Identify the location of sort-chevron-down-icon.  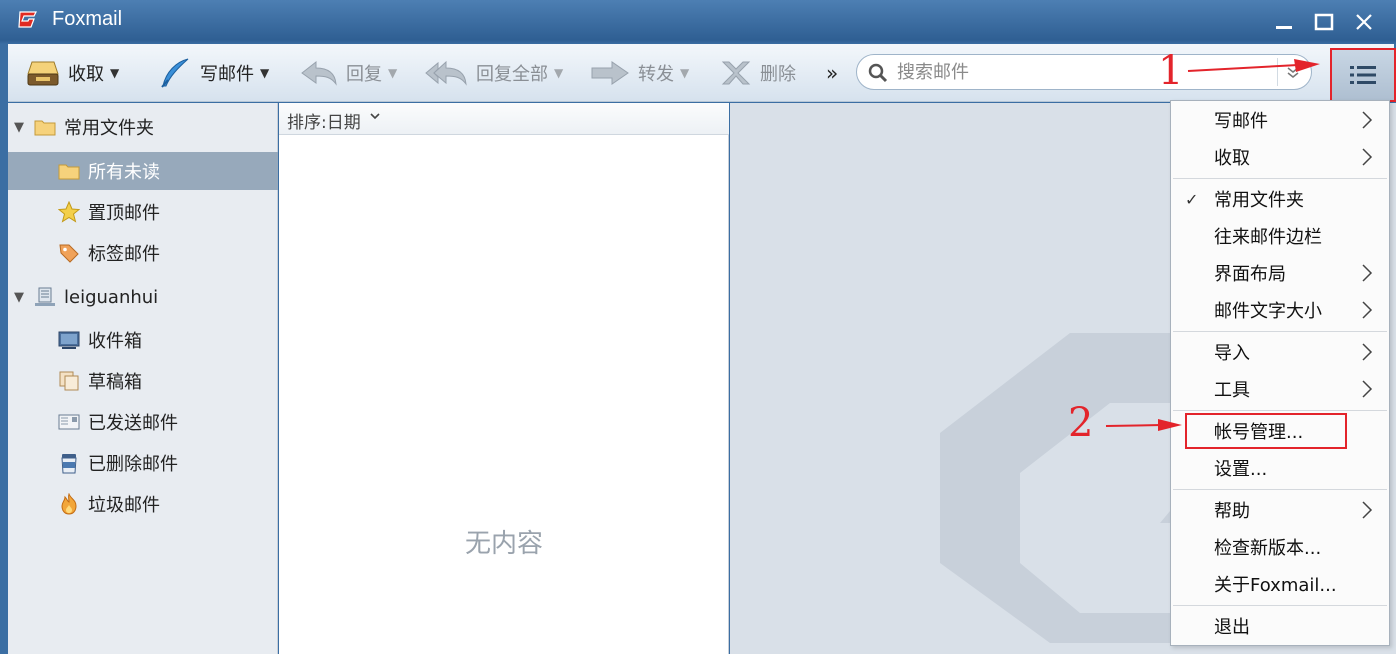
(375, 117).